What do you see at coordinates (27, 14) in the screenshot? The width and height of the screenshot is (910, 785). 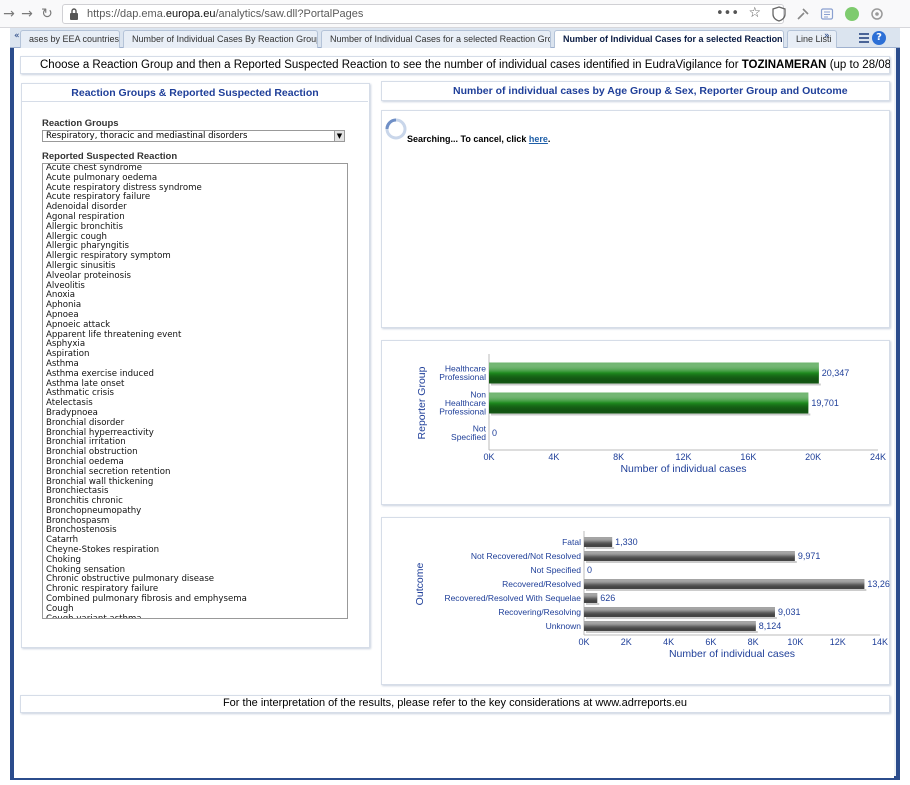 I see `forward-icon: →` at bounding box center [27, 14].